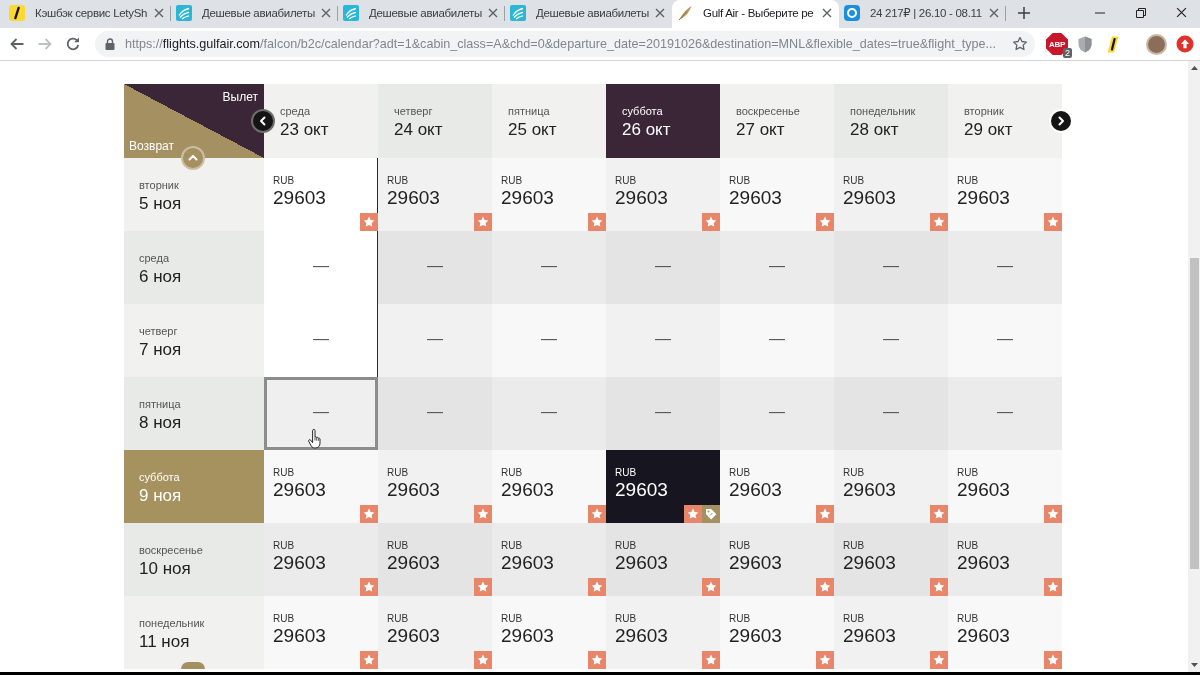 Image resolution: width=1200 pixels, height=675 pixels. What do you see at coordinates (193, 665) in the screenshot?
I see `expand-button` at bounding box center [193, 665].